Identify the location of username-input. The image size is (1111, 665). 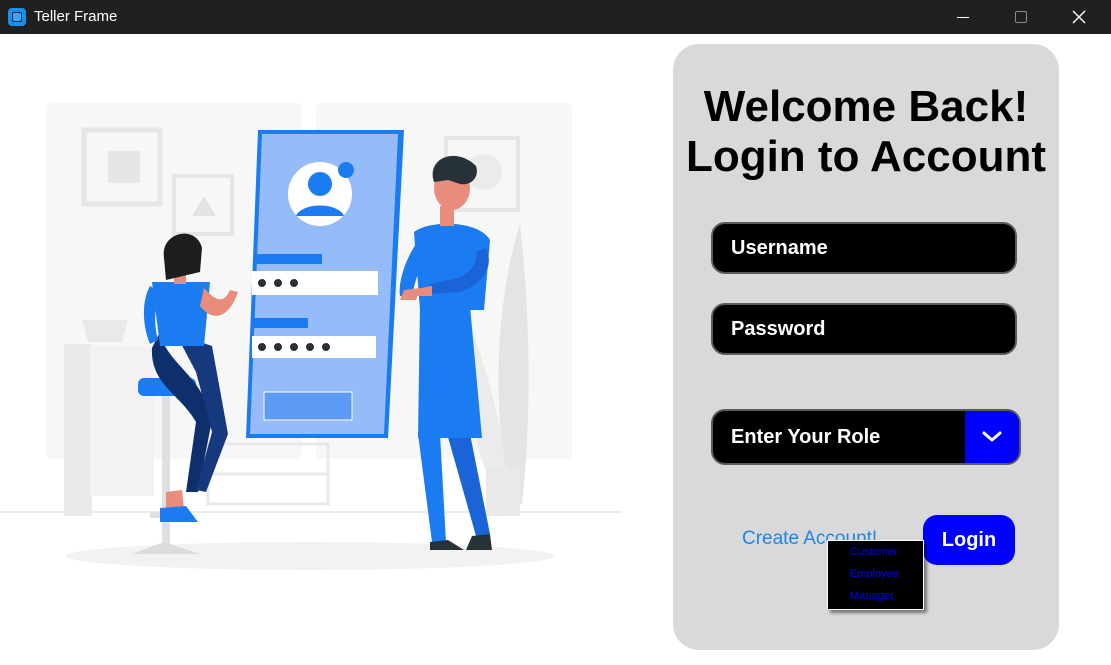
(864, 248).